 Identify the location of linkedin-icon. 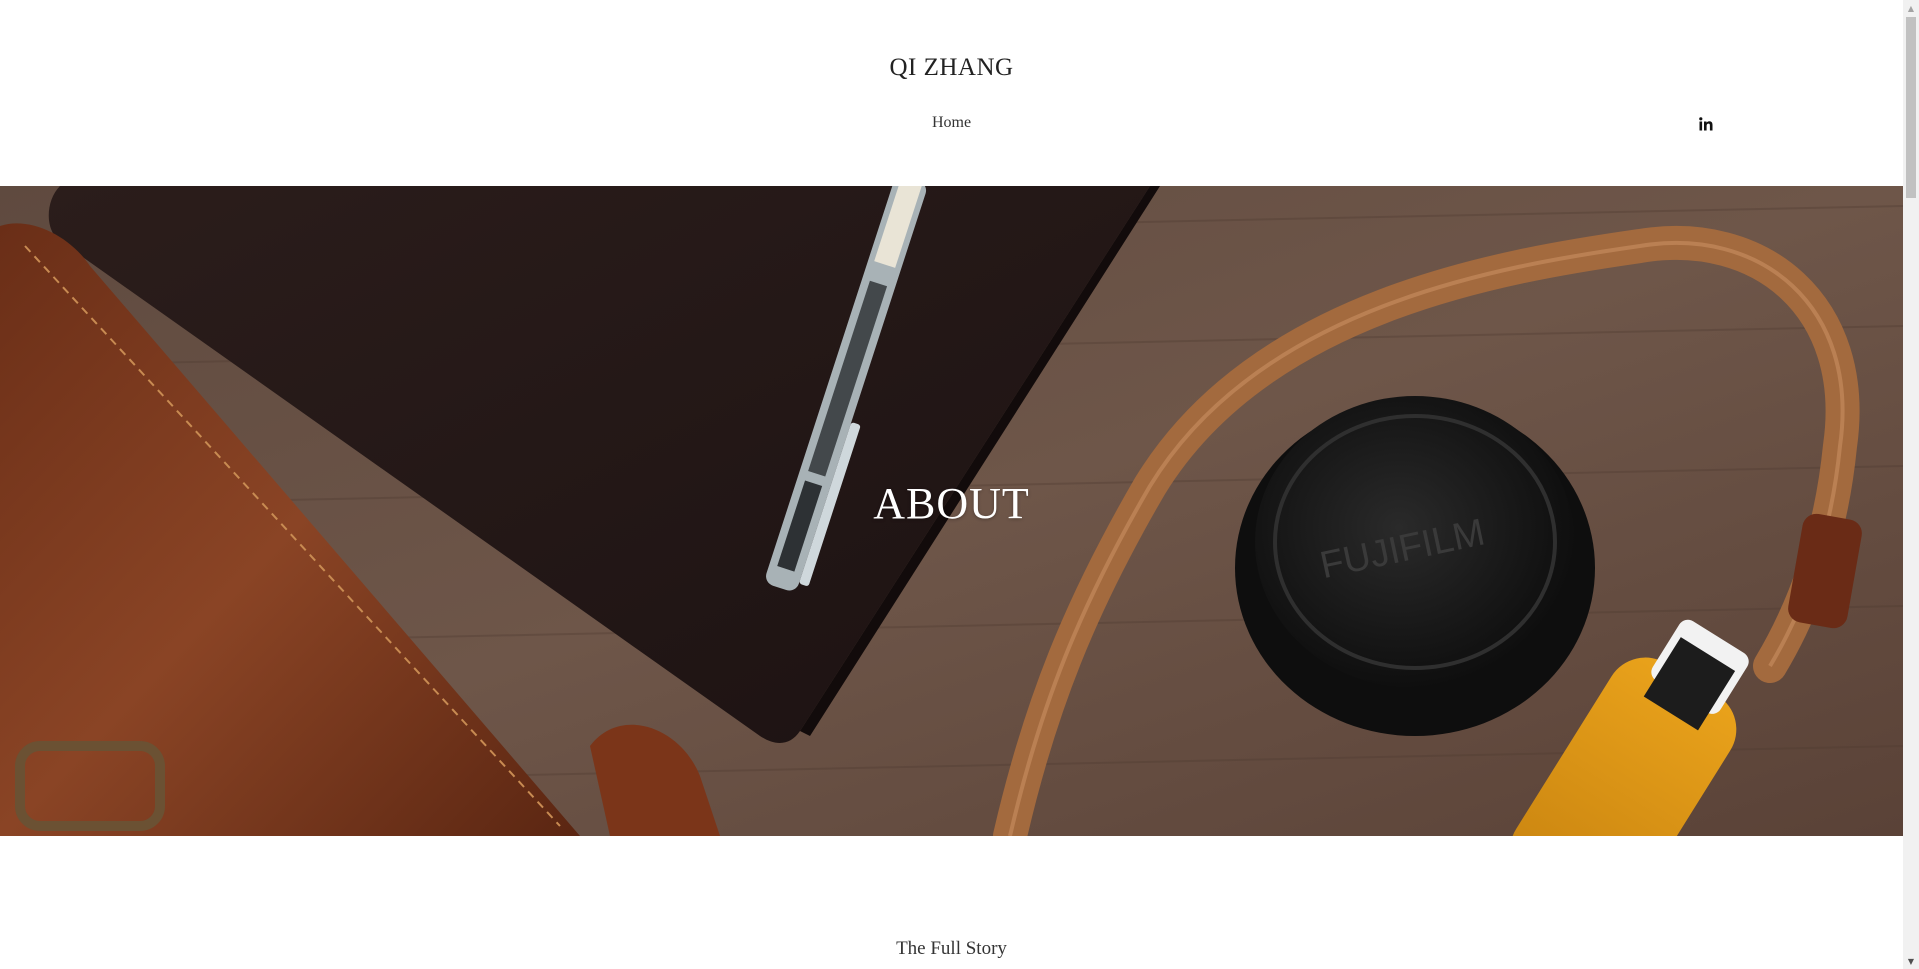
(1706, 124).